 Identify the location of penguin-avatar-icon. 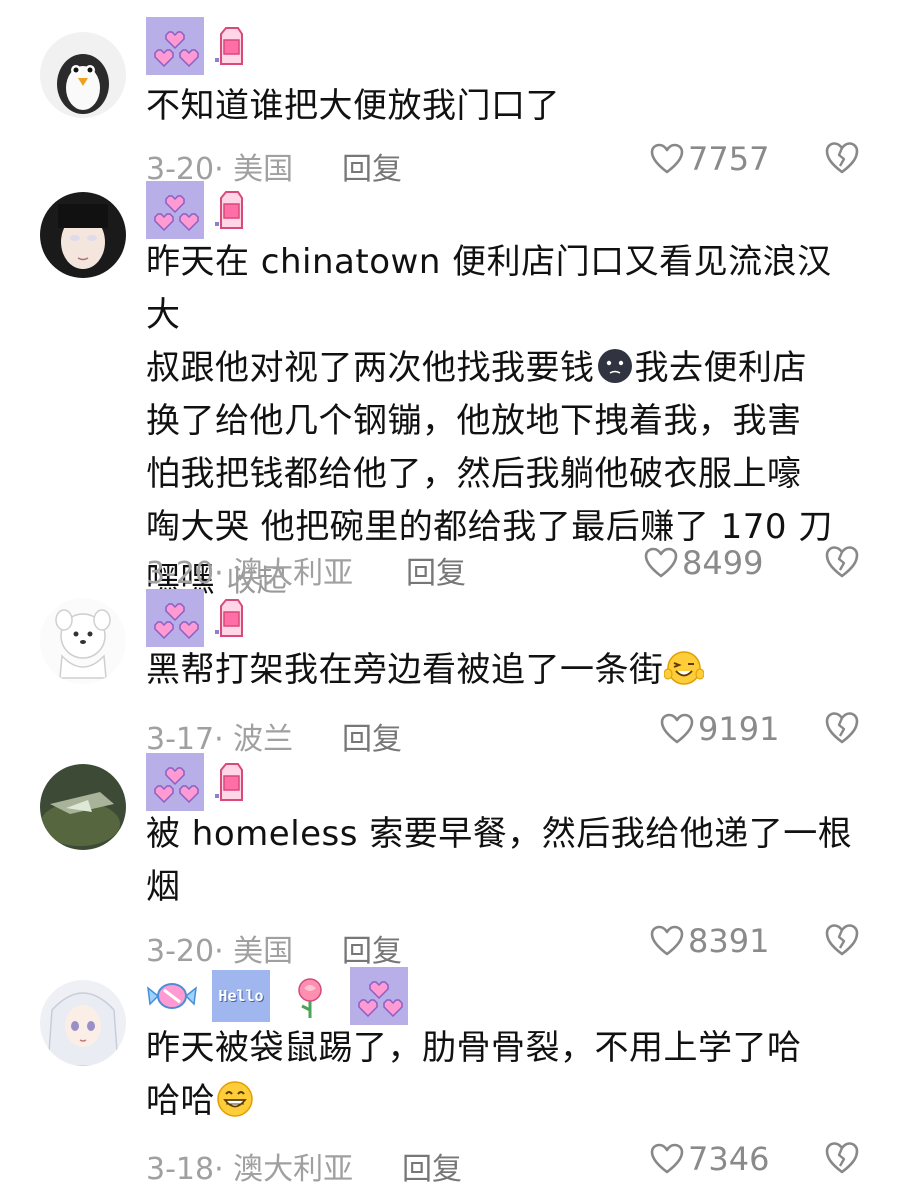
(83, 75).